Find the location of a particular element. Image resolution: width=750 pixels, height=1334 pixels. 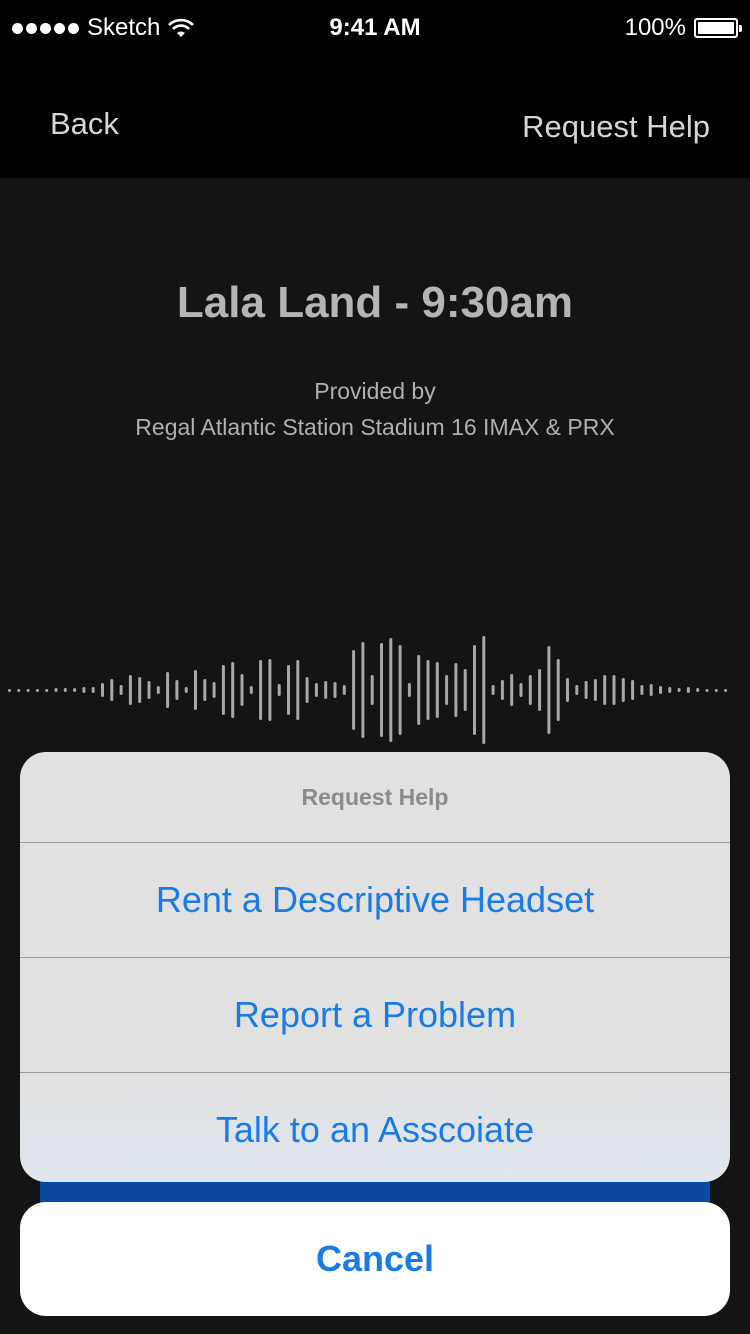

audio-waveform is located at coordinates (368, 690).